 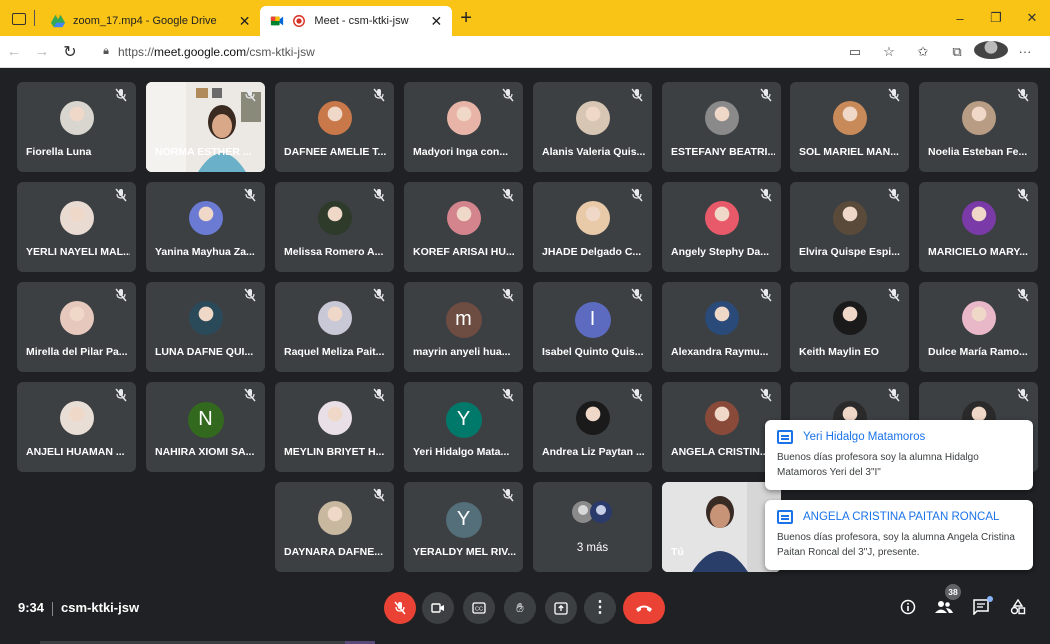 What do you see at coordinates (923, 52) in the screenshot?
I see `favorites-icon: ✩` at bounding box center [923, 52].